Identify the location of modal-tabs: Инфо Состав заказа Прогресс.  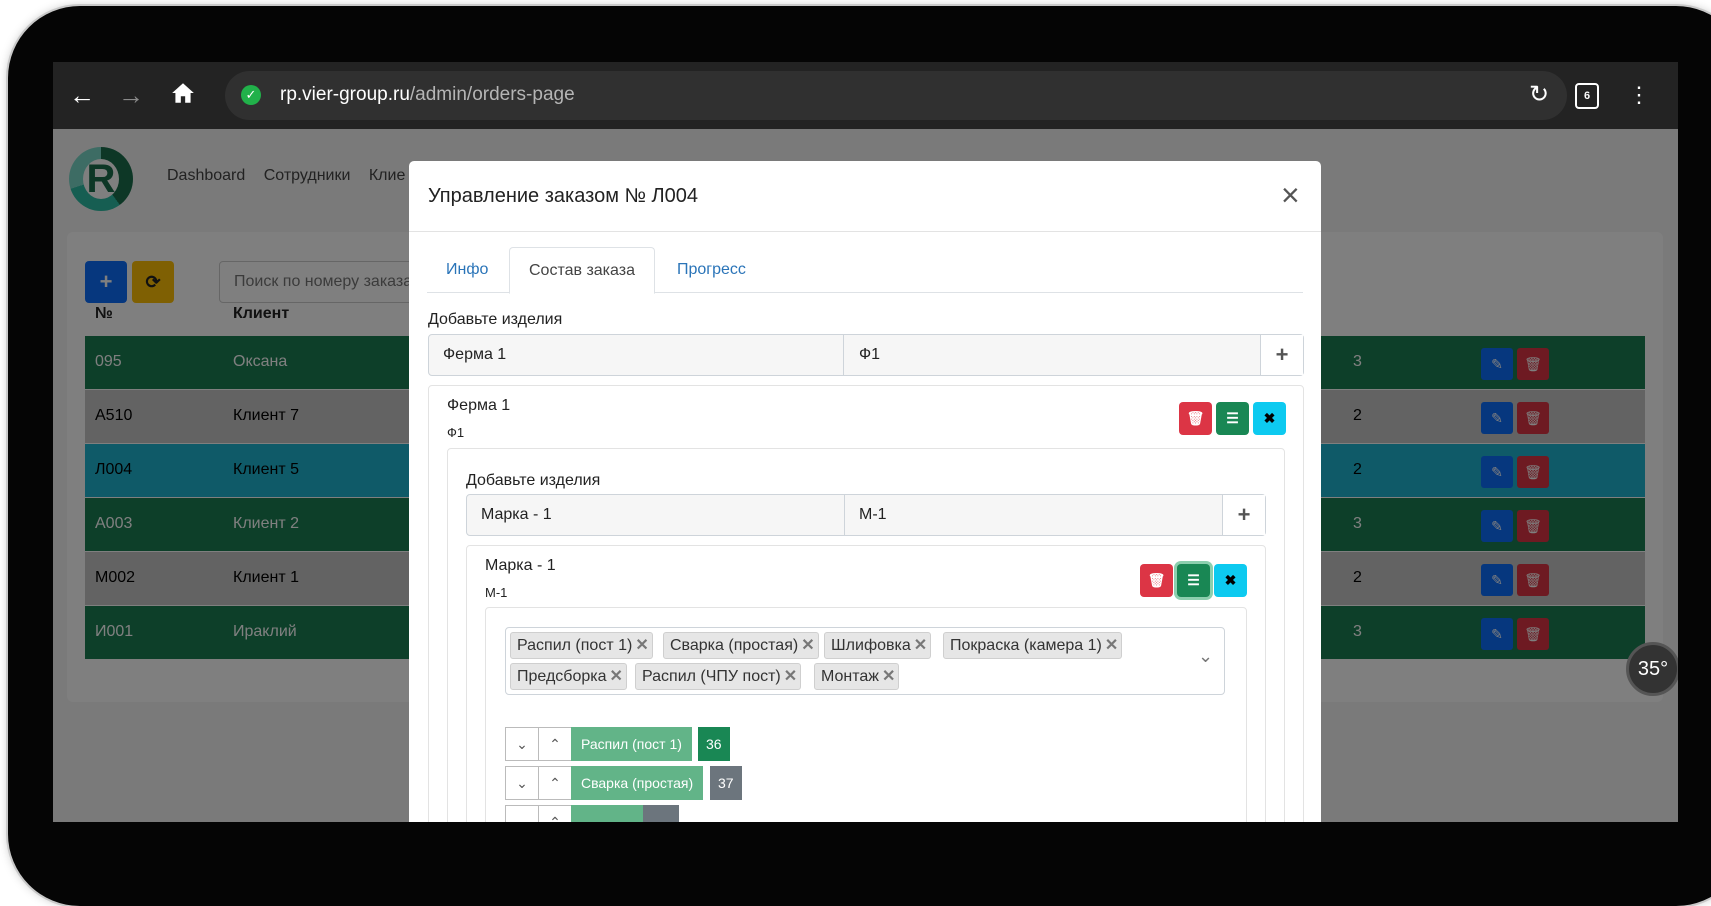
(865, 270).